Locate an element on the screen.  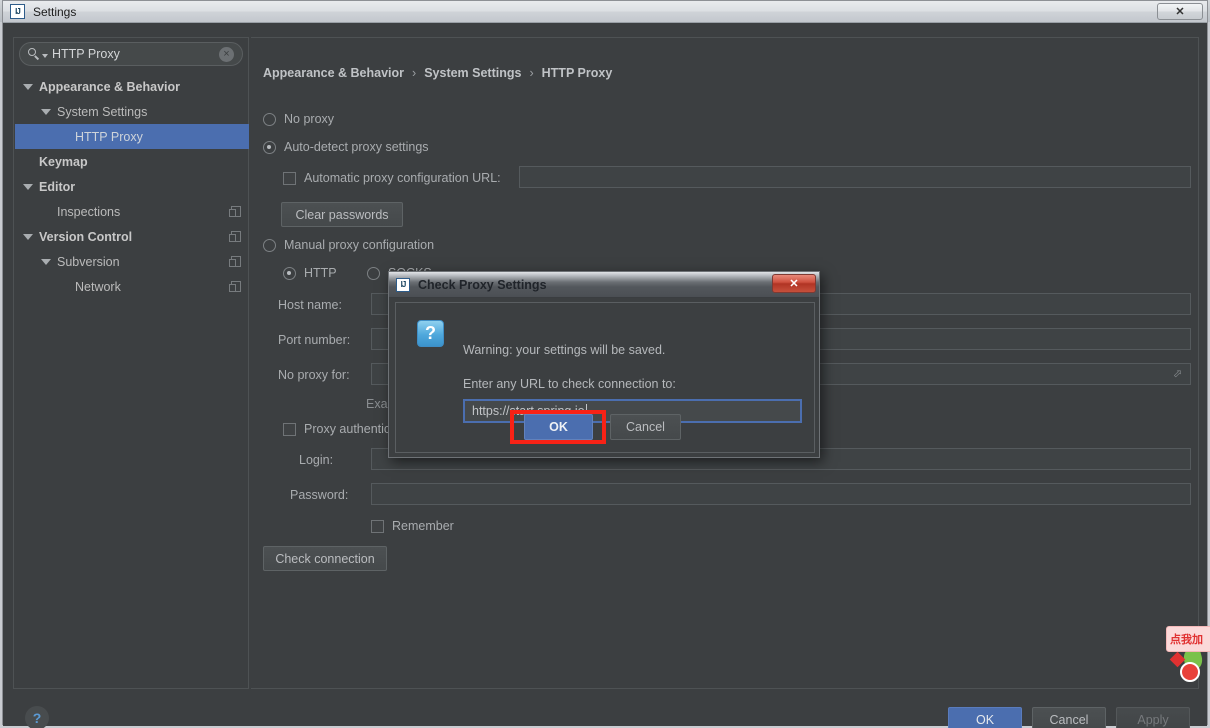
dialog-title-text: Check Proxy Settings is located at coordinates (482, 284).